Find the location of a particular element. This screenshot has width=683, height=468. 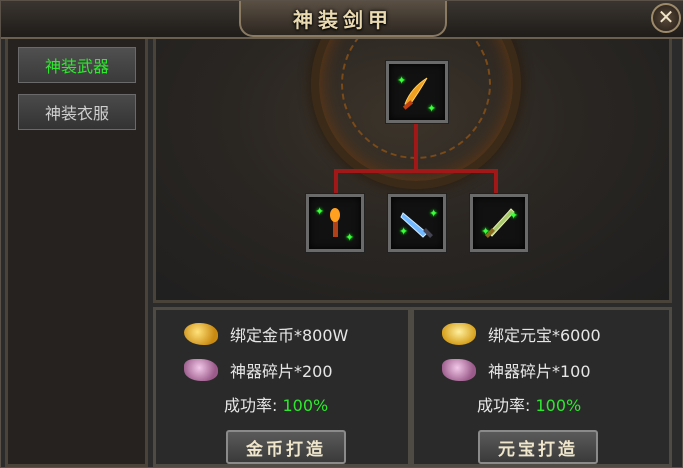

material-slot-2: ✦ ✦ is located at coordinates (417, 223).